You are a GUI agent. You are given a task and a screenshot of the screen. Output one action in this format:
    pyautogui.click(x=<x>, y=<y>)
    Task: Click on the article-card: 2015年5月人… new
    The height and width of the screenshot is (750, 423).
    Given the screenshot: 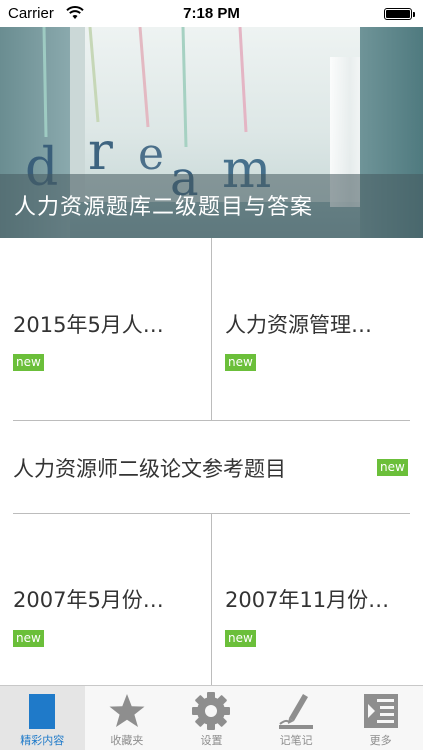 What is the action you would take?
    pyautogui.click(x=105, y=329)
    